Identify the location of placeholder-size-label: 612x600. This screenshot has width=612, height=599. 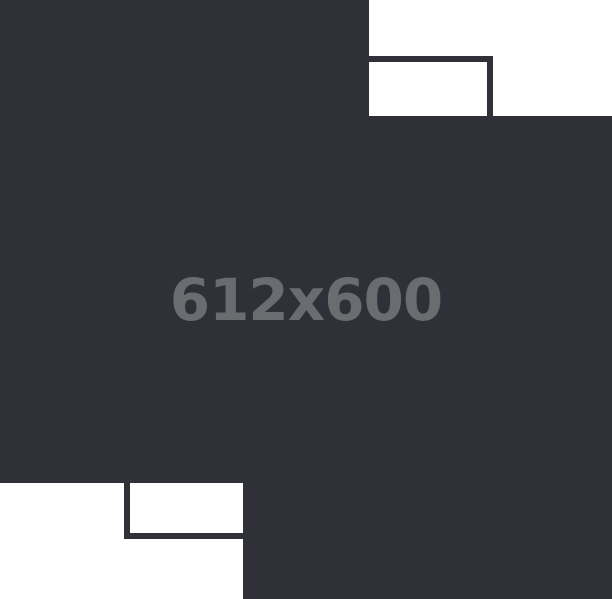
(306, 300).